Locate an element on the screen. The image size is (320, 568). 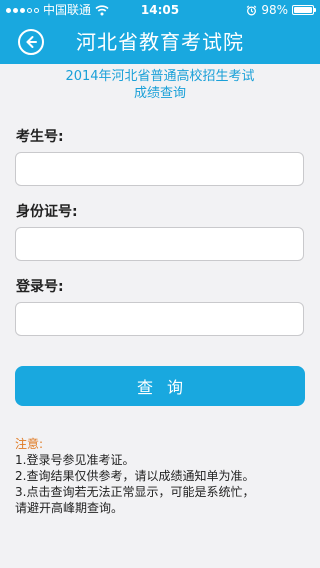
notice-line: 请避开高峰期查询。 is located at coordinates (69, 508).